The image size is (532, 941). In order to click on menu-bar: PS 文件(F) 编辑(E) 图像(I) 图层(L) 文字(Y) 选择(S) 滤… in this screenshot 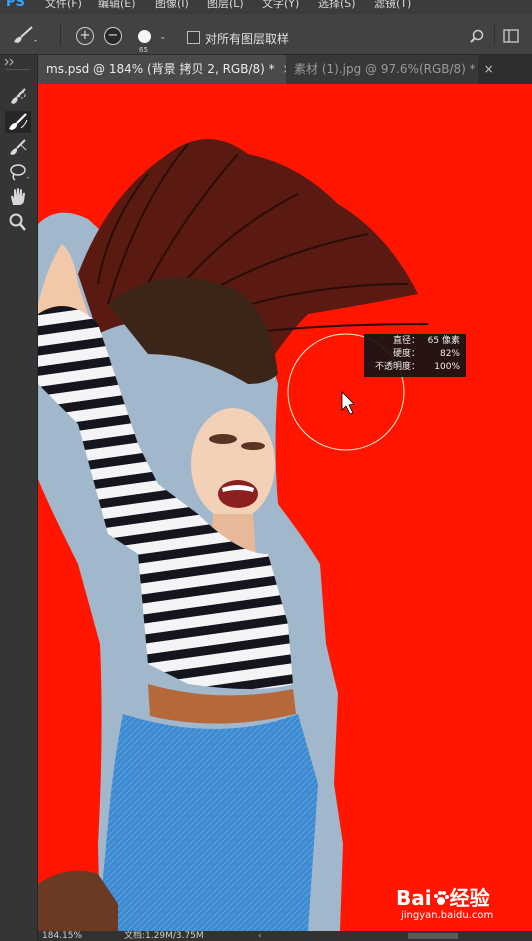, I will do `click(266, 7)`.